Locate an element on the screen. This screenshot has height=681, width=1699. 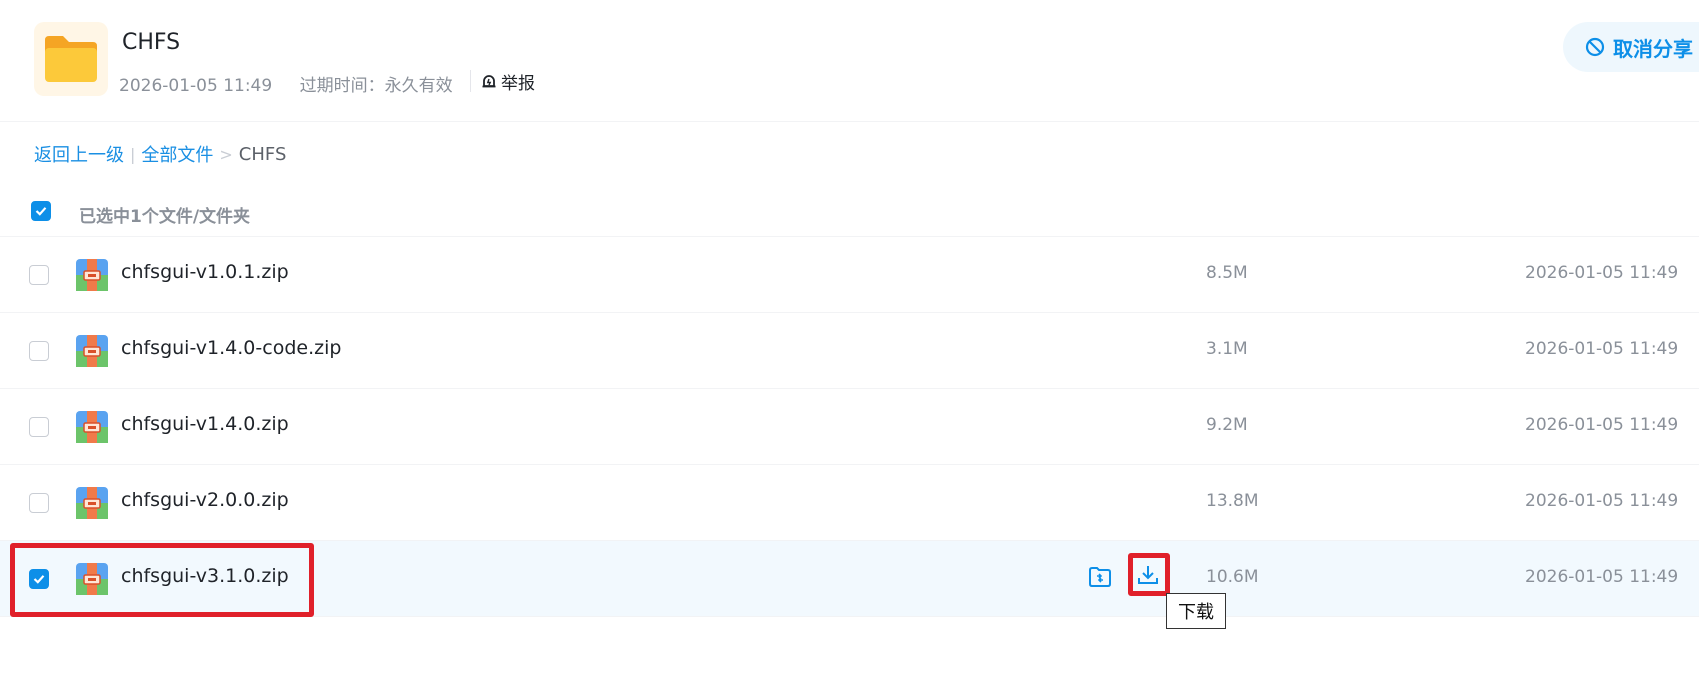
file-name: chfsgui-v1.0.1.zip is located at coordinates (205, 272).